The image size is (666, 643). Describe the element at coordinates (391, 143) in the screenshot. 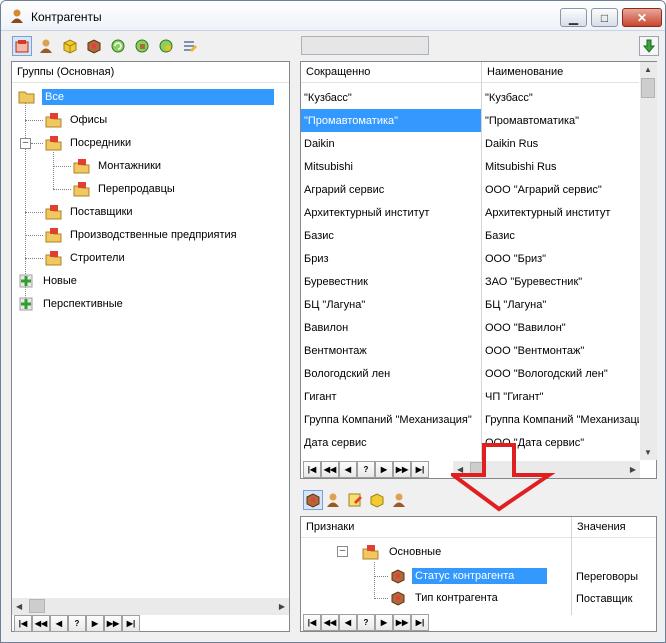

I see `table-row-short: Daikin` at that location.